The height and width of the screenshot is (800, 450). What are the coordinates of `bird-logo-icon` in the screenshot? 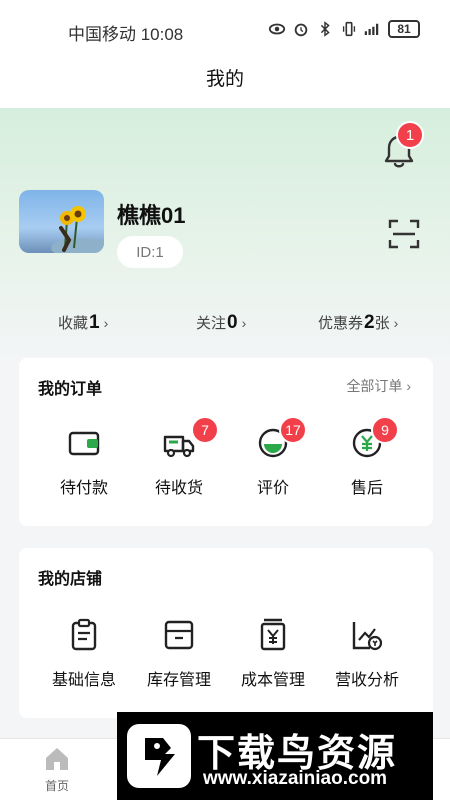 It's located at (159, 756).